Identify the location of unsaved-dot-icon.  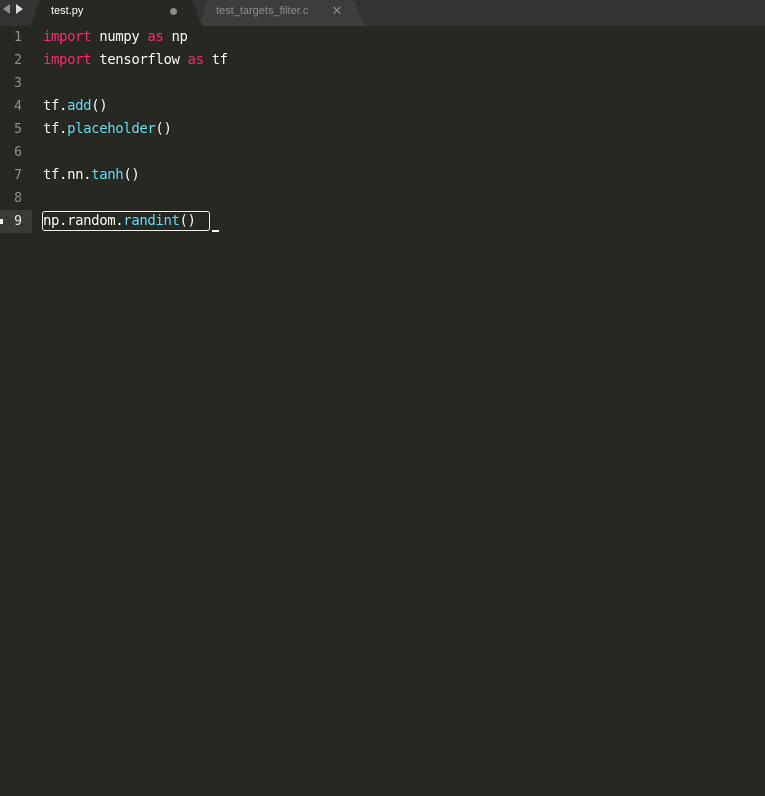
(173, 11).